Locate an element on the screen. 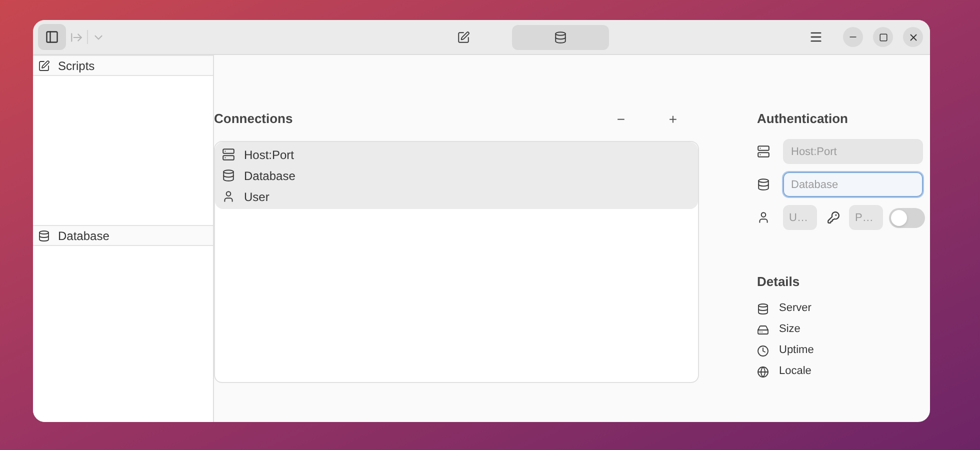 The width and height of the screenshot is (980, 450). maximize-icon is located at coordinates (883, 37).